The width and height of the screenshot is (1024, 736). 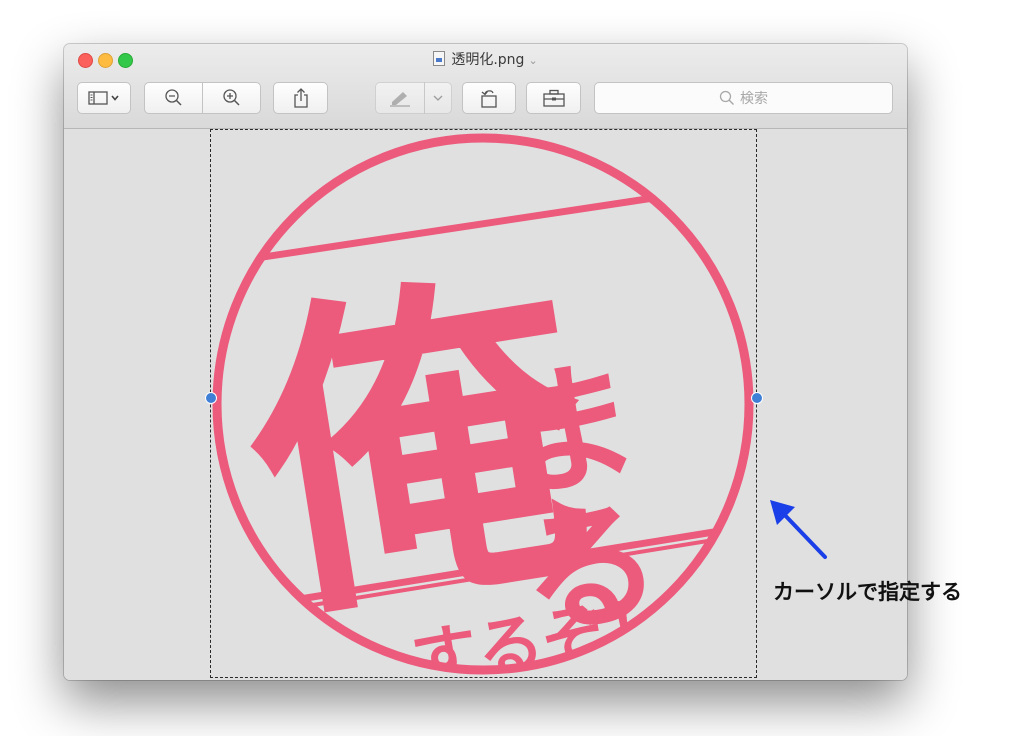 What do you see at coordinates (533, 60) in the screenshot?
I see `chevron-down-icon: ⌄` at bounding box center [533, 60].